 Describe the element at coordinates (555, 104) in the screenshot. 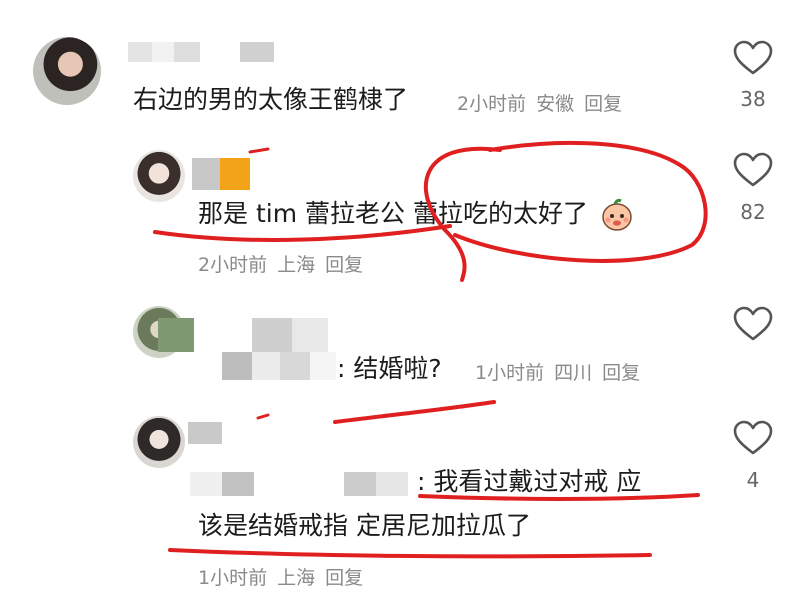

I see `comment-location: 安徽` at that location.